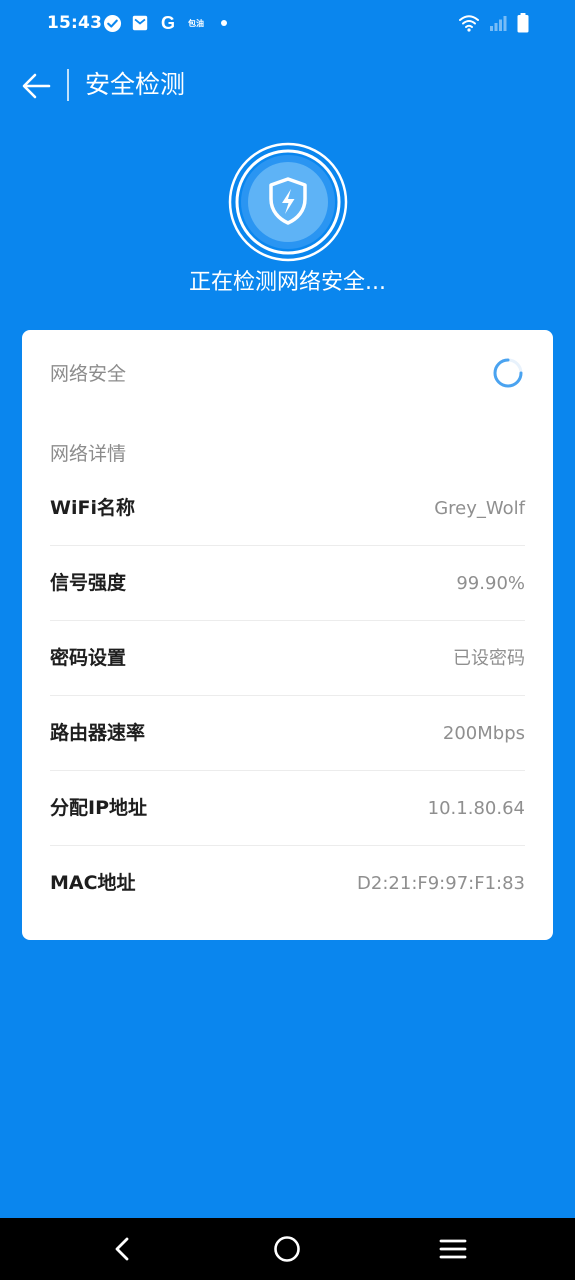 The height and width of the screenshot is (1280, 575). I want to click on header-divider, so click(68, 85).